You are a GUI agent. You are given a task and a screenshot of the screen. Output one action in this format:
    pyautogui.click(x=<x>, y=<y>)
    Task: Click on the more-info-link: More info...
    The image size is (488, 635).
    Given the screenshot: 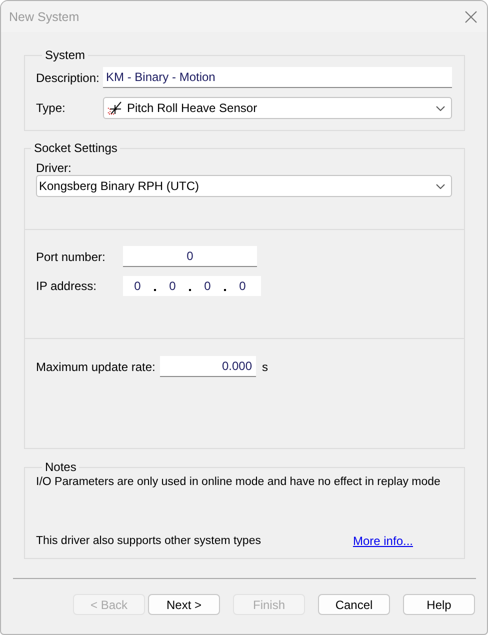 What is the action you would take?
    pyautogui.click(x=382, y=541)
    